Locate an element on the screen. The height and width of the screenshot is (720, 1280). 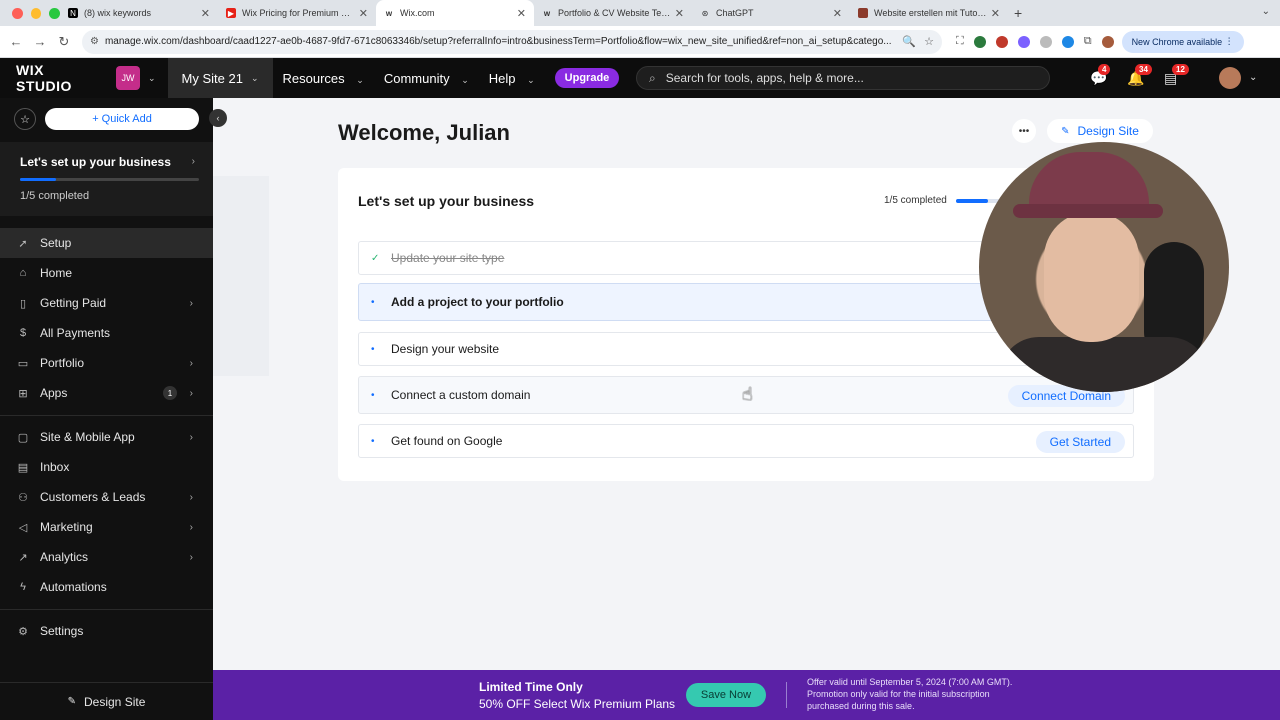
top-nav: Resources ⌄ Community ⌄ Help ⌄ Upgrade is located at coordinates (451, 78).